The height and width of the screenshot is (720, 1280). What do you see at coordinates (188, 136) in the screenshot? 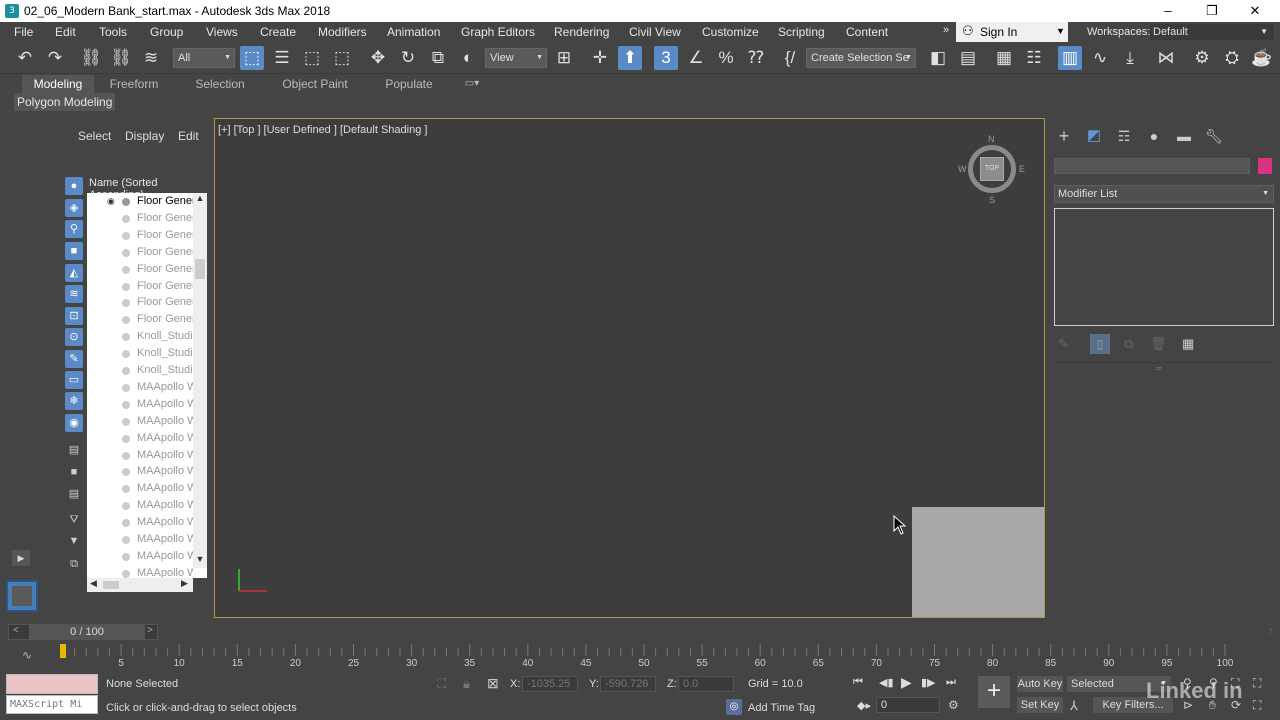
I see `explorer-tab-edit: Edit` at bounding box center [188, 136].